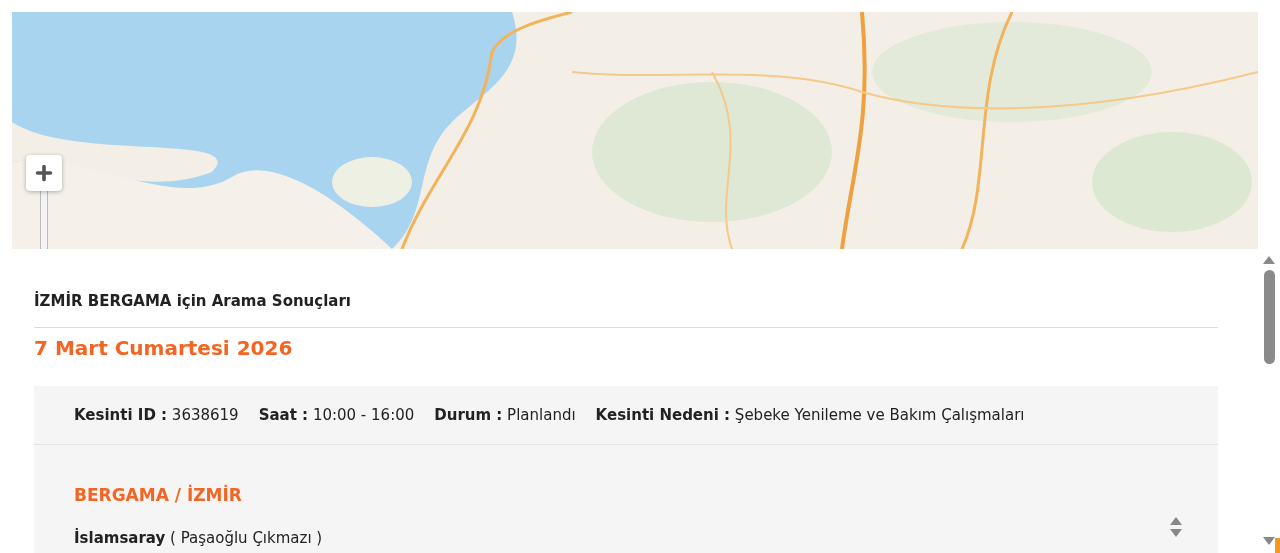  Describe the element at coordinates (158, 495) in the screenshot. I see `location-heading: BERGAMA / İZMİR` at that location.